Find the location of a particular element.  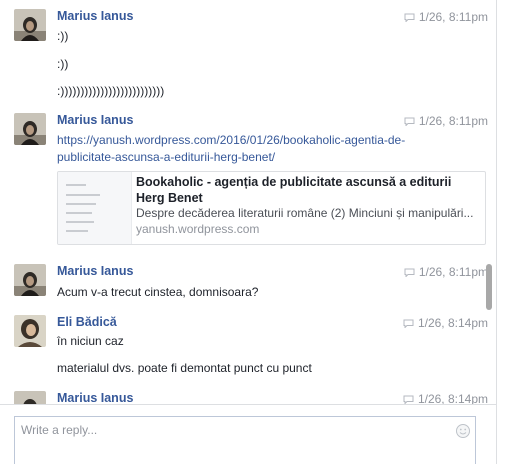

link-preview-thumbnail is located at coordinates (95, 208).